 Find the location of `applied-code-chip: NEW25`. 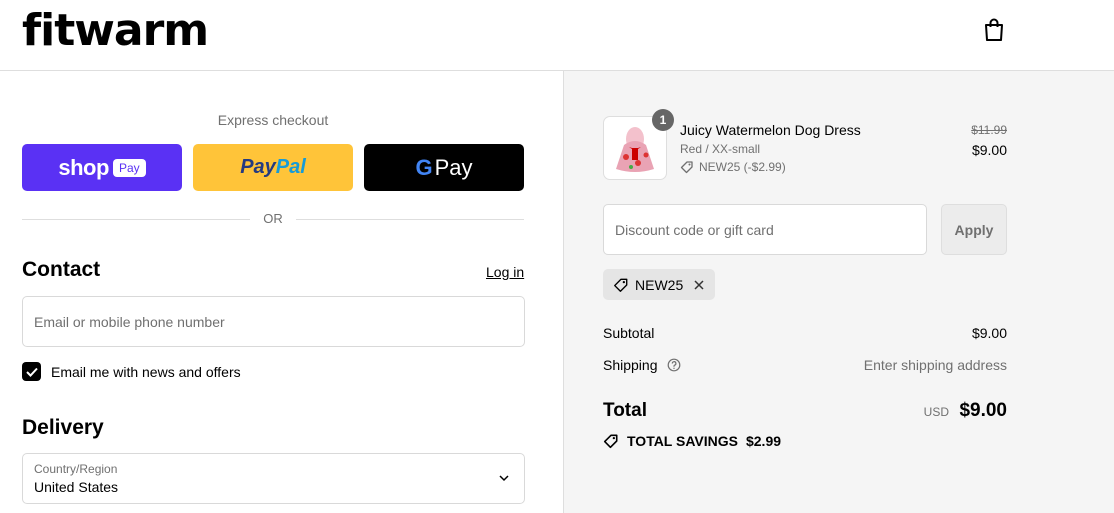

applied-code-chip: NEW25 is located at coordinates (659, 284).